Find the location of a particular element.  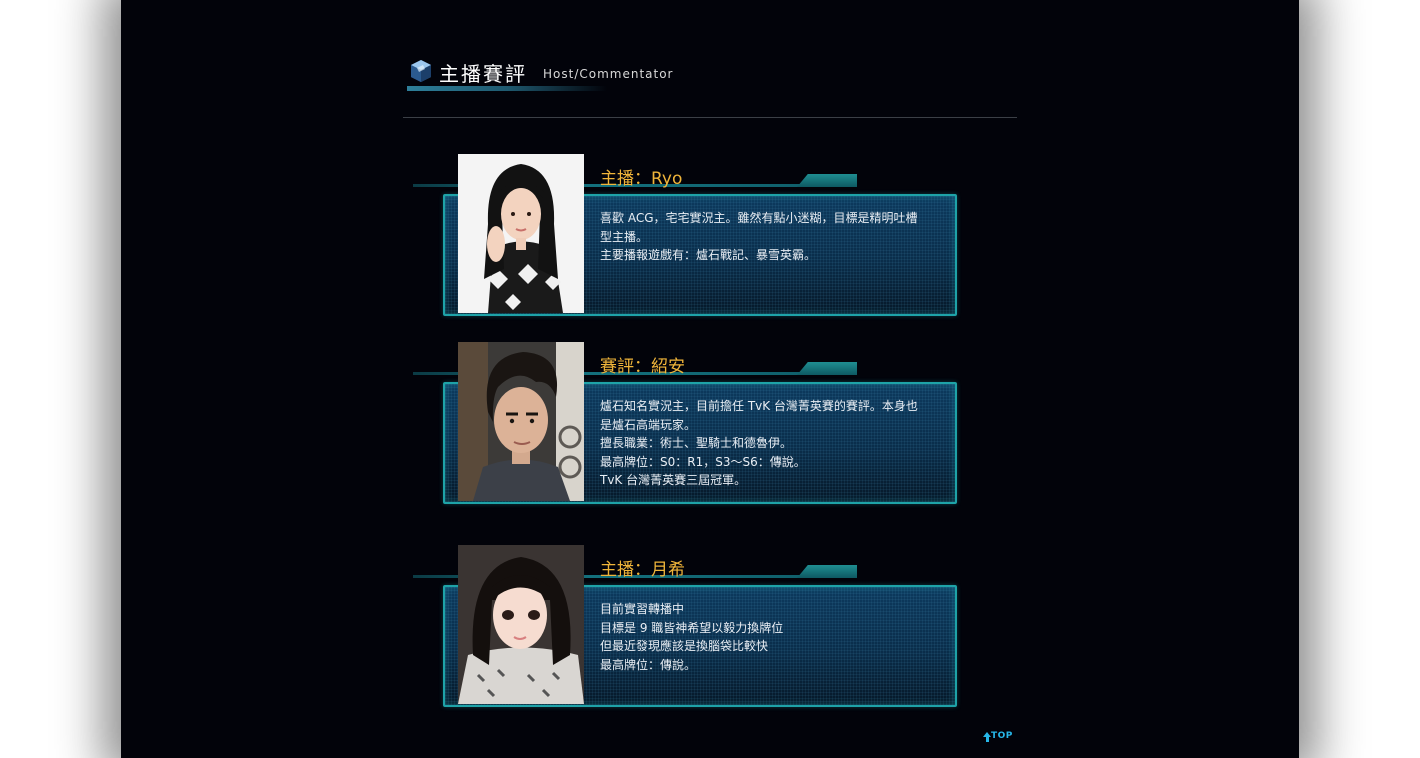

back-to-top-link: TOP is located at coordinates (998, 736).